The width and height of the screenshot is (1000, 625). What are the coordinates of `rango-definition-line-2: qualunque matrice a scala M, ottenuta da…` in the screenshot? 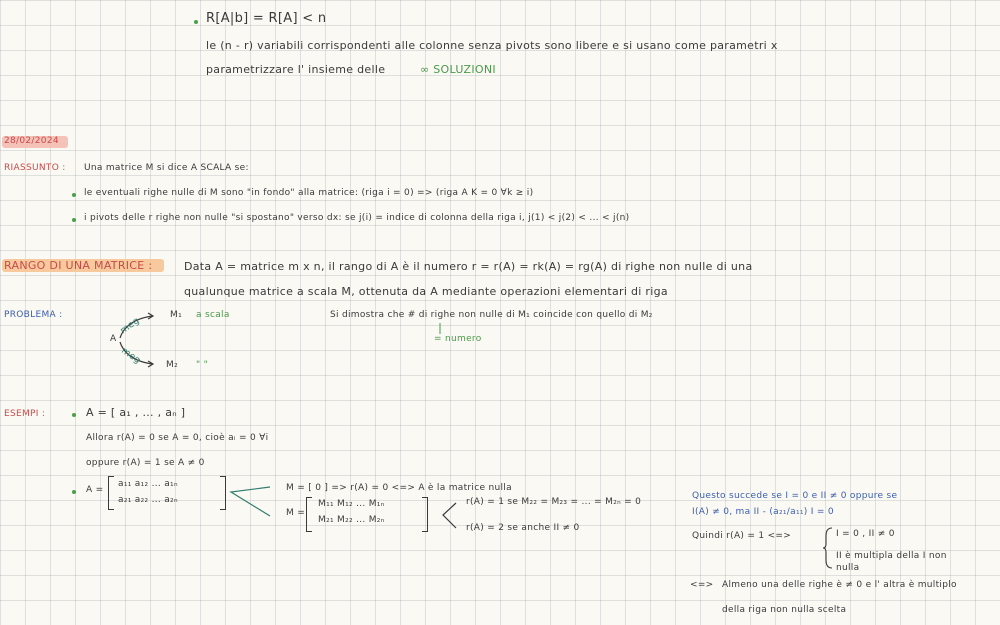 It's located at (426, 291).